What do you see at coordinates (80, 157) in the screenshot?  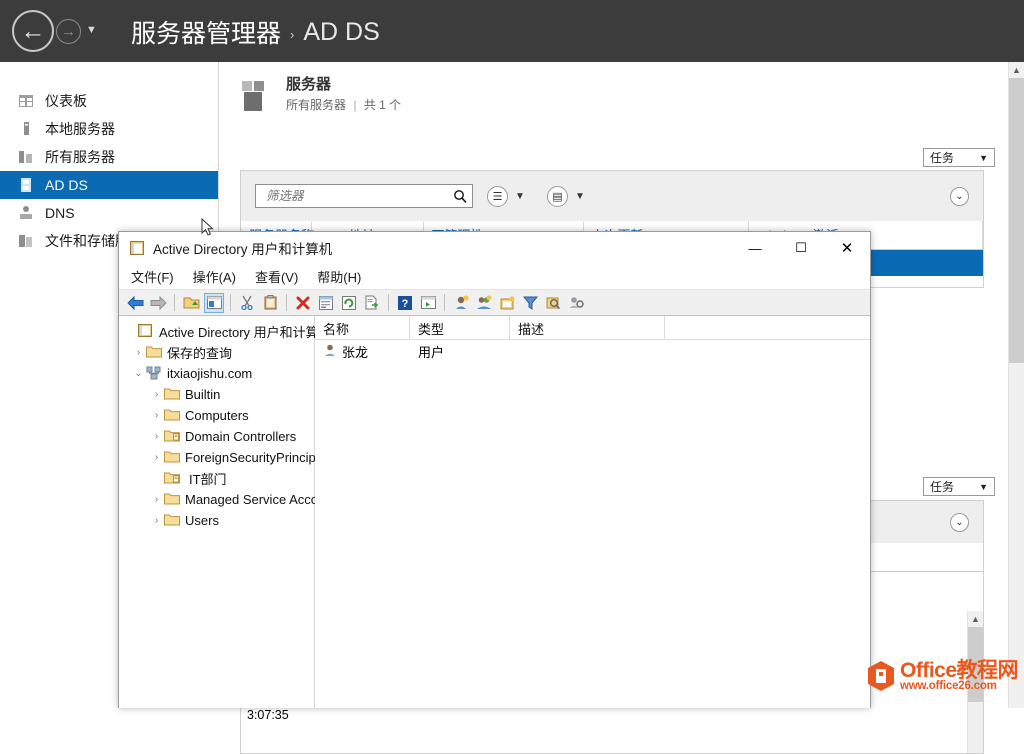 I see `sidebar-item-label: 所有服务器` at bounding box center [80, 157].